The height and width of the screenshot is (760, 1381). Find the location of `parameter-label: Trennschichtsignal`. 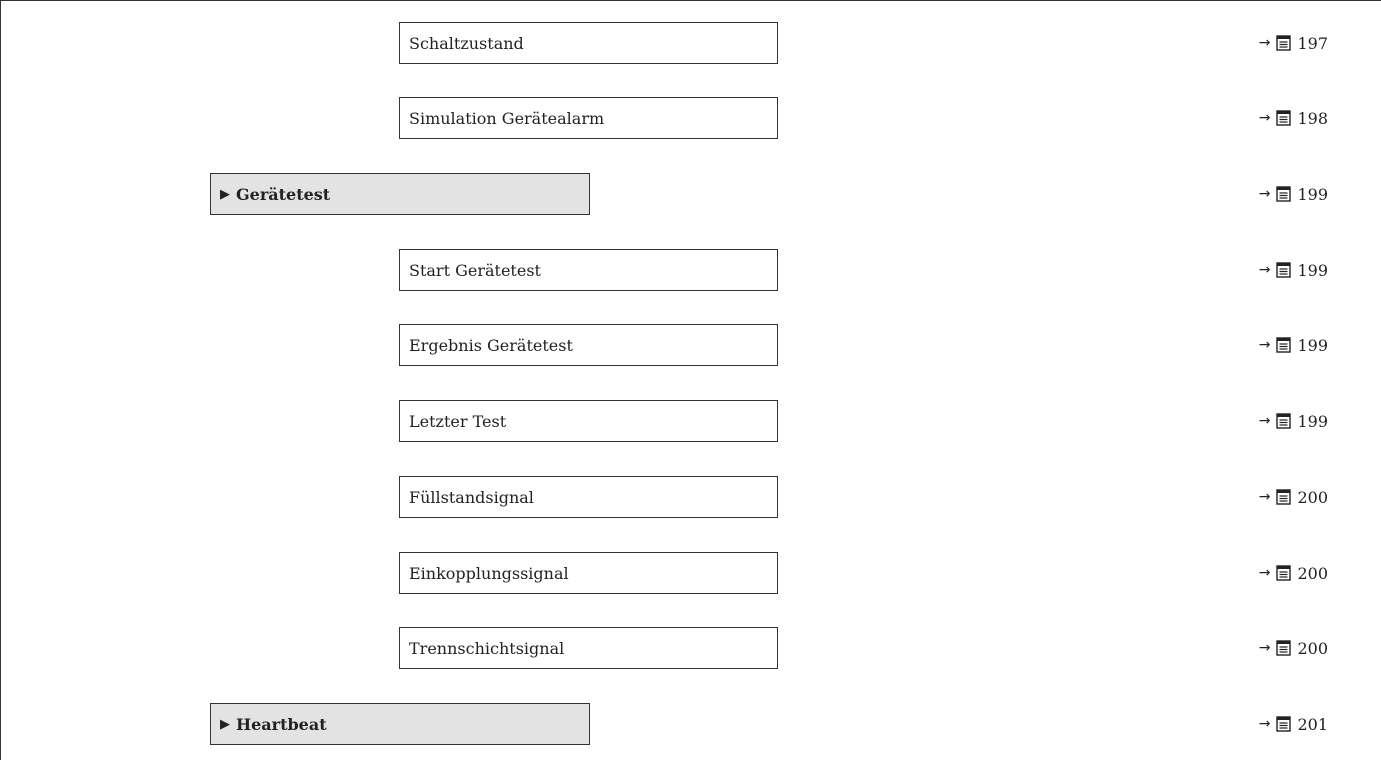

parameter-label: Trennschichtsignal is located at coordinates (487, 648).